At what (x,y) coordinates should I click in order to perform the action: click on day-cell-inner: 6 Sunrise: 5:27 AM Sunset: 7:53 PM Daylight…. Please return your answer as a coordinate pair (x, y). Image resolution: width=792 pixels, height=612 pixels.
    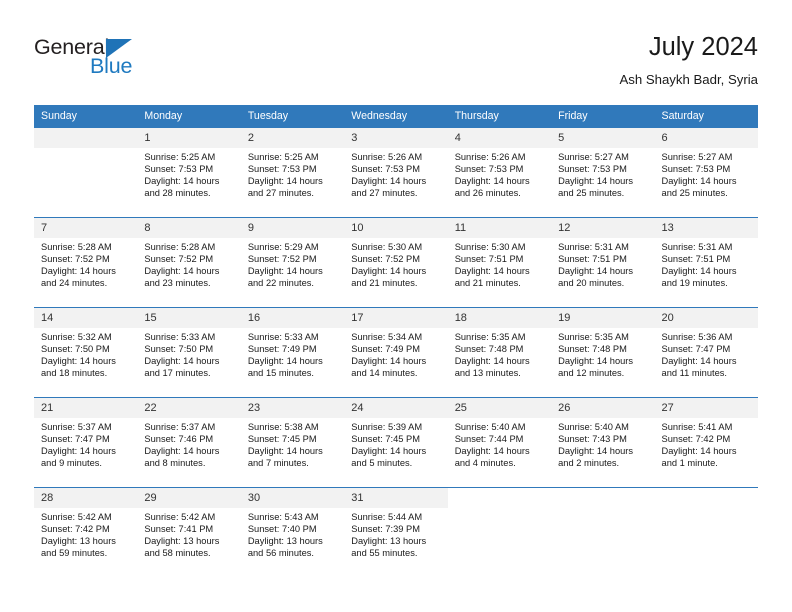
    Looking at the image, I should click on (706, 172).